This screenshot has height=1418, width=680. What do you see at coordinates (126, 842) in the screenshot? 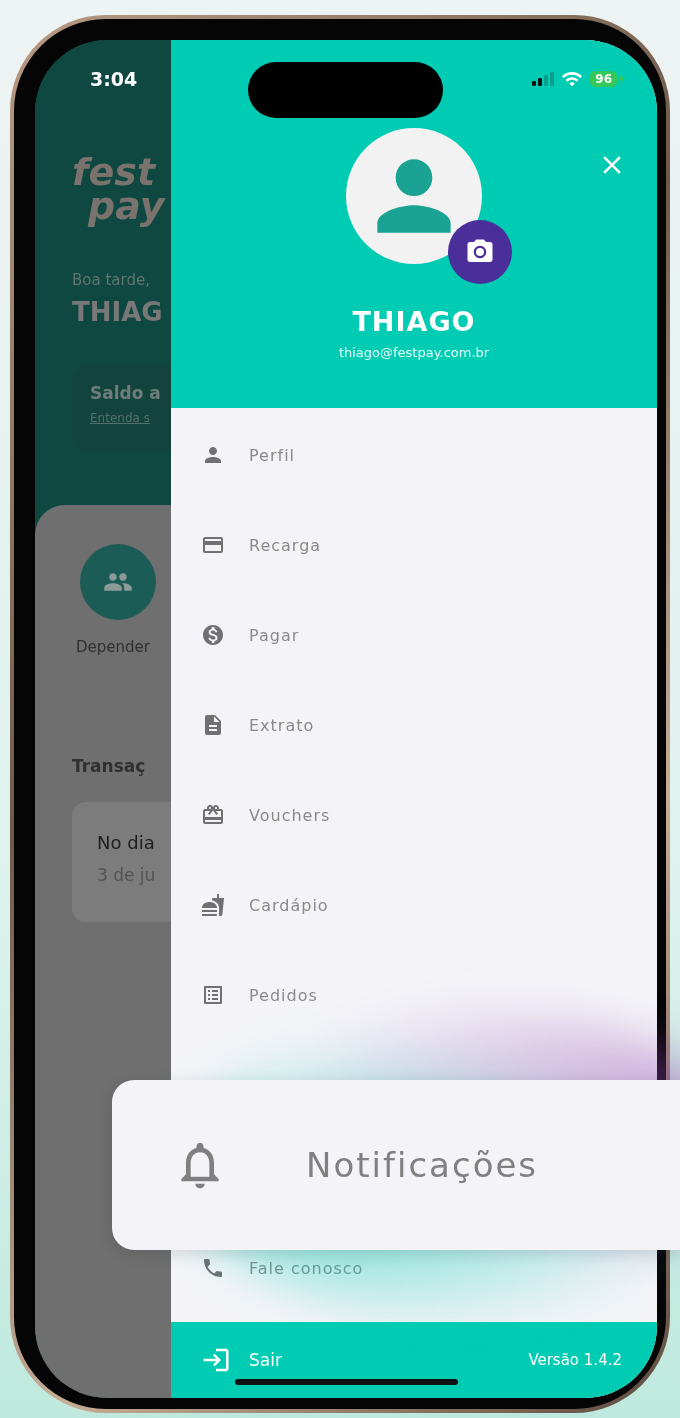
I see `transaction-title: No dia` at bounding box center [126, 842].